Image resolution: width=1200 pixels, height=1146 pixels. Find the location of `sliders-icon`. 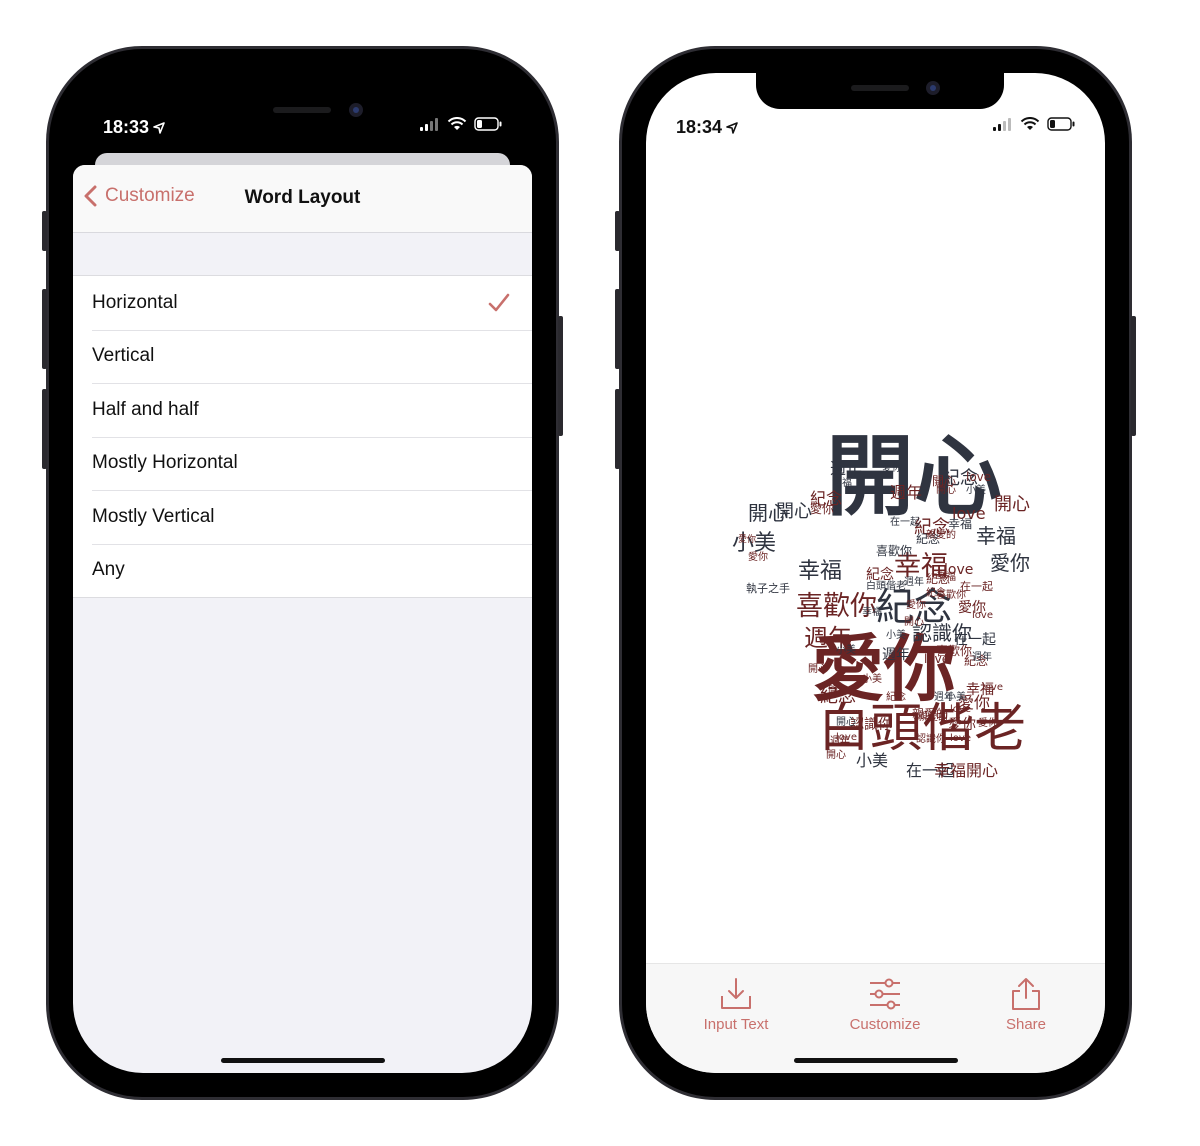

sliders-icon is located at coordinates (885, 994).